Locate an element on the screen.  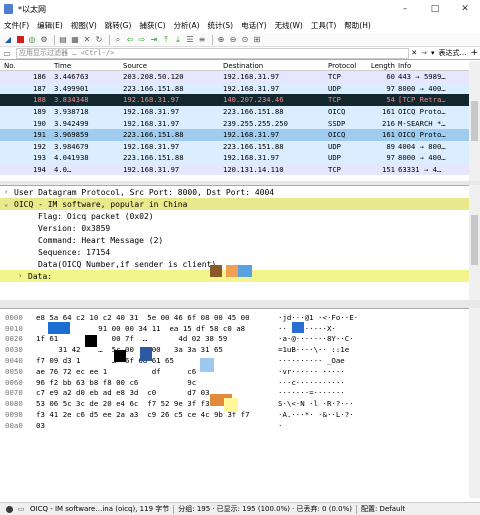
expert-info-icon is located at coordinates (9, 509).